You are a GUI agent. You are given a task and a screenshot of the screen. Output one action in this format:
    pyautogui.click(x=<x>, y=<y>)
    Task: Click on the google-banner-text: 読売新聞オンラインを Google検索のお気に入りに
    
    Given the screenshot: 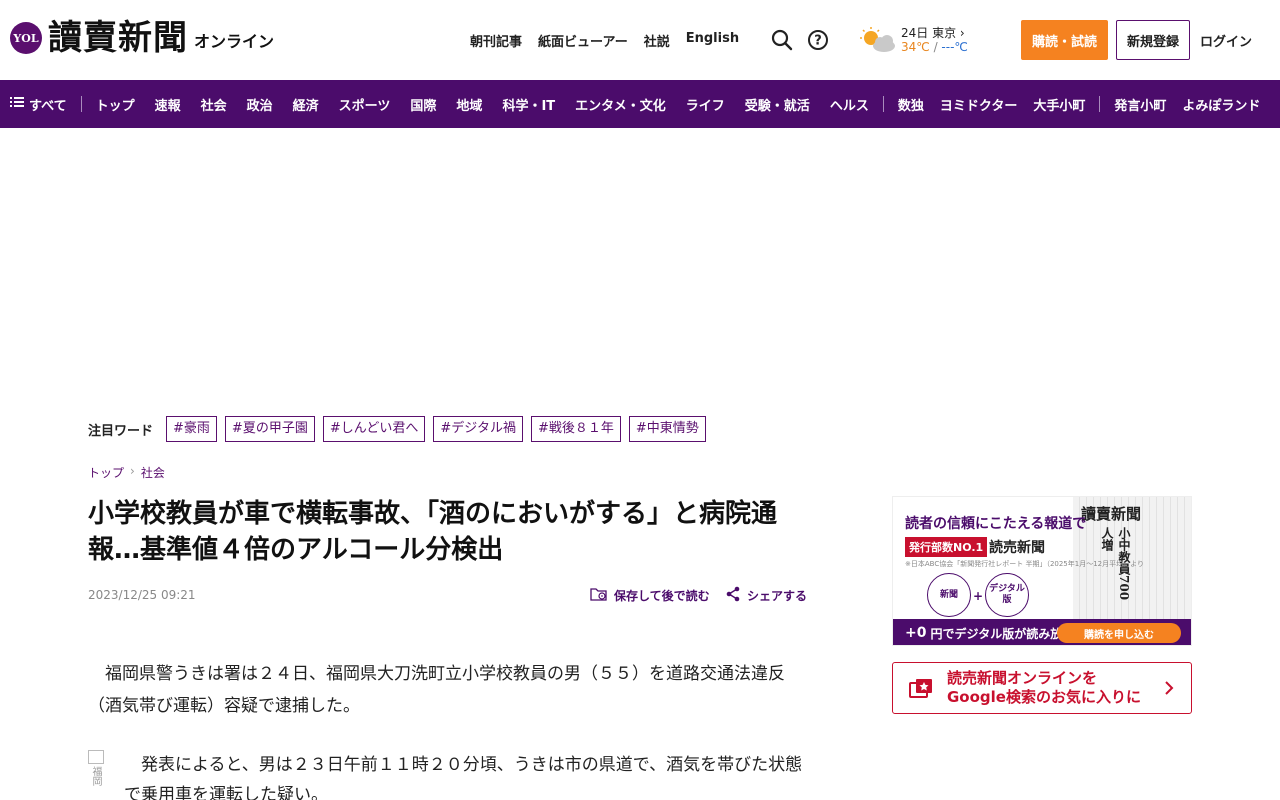 What is the action you would take?
    pyautogui.click(x=1044, y=688)
    